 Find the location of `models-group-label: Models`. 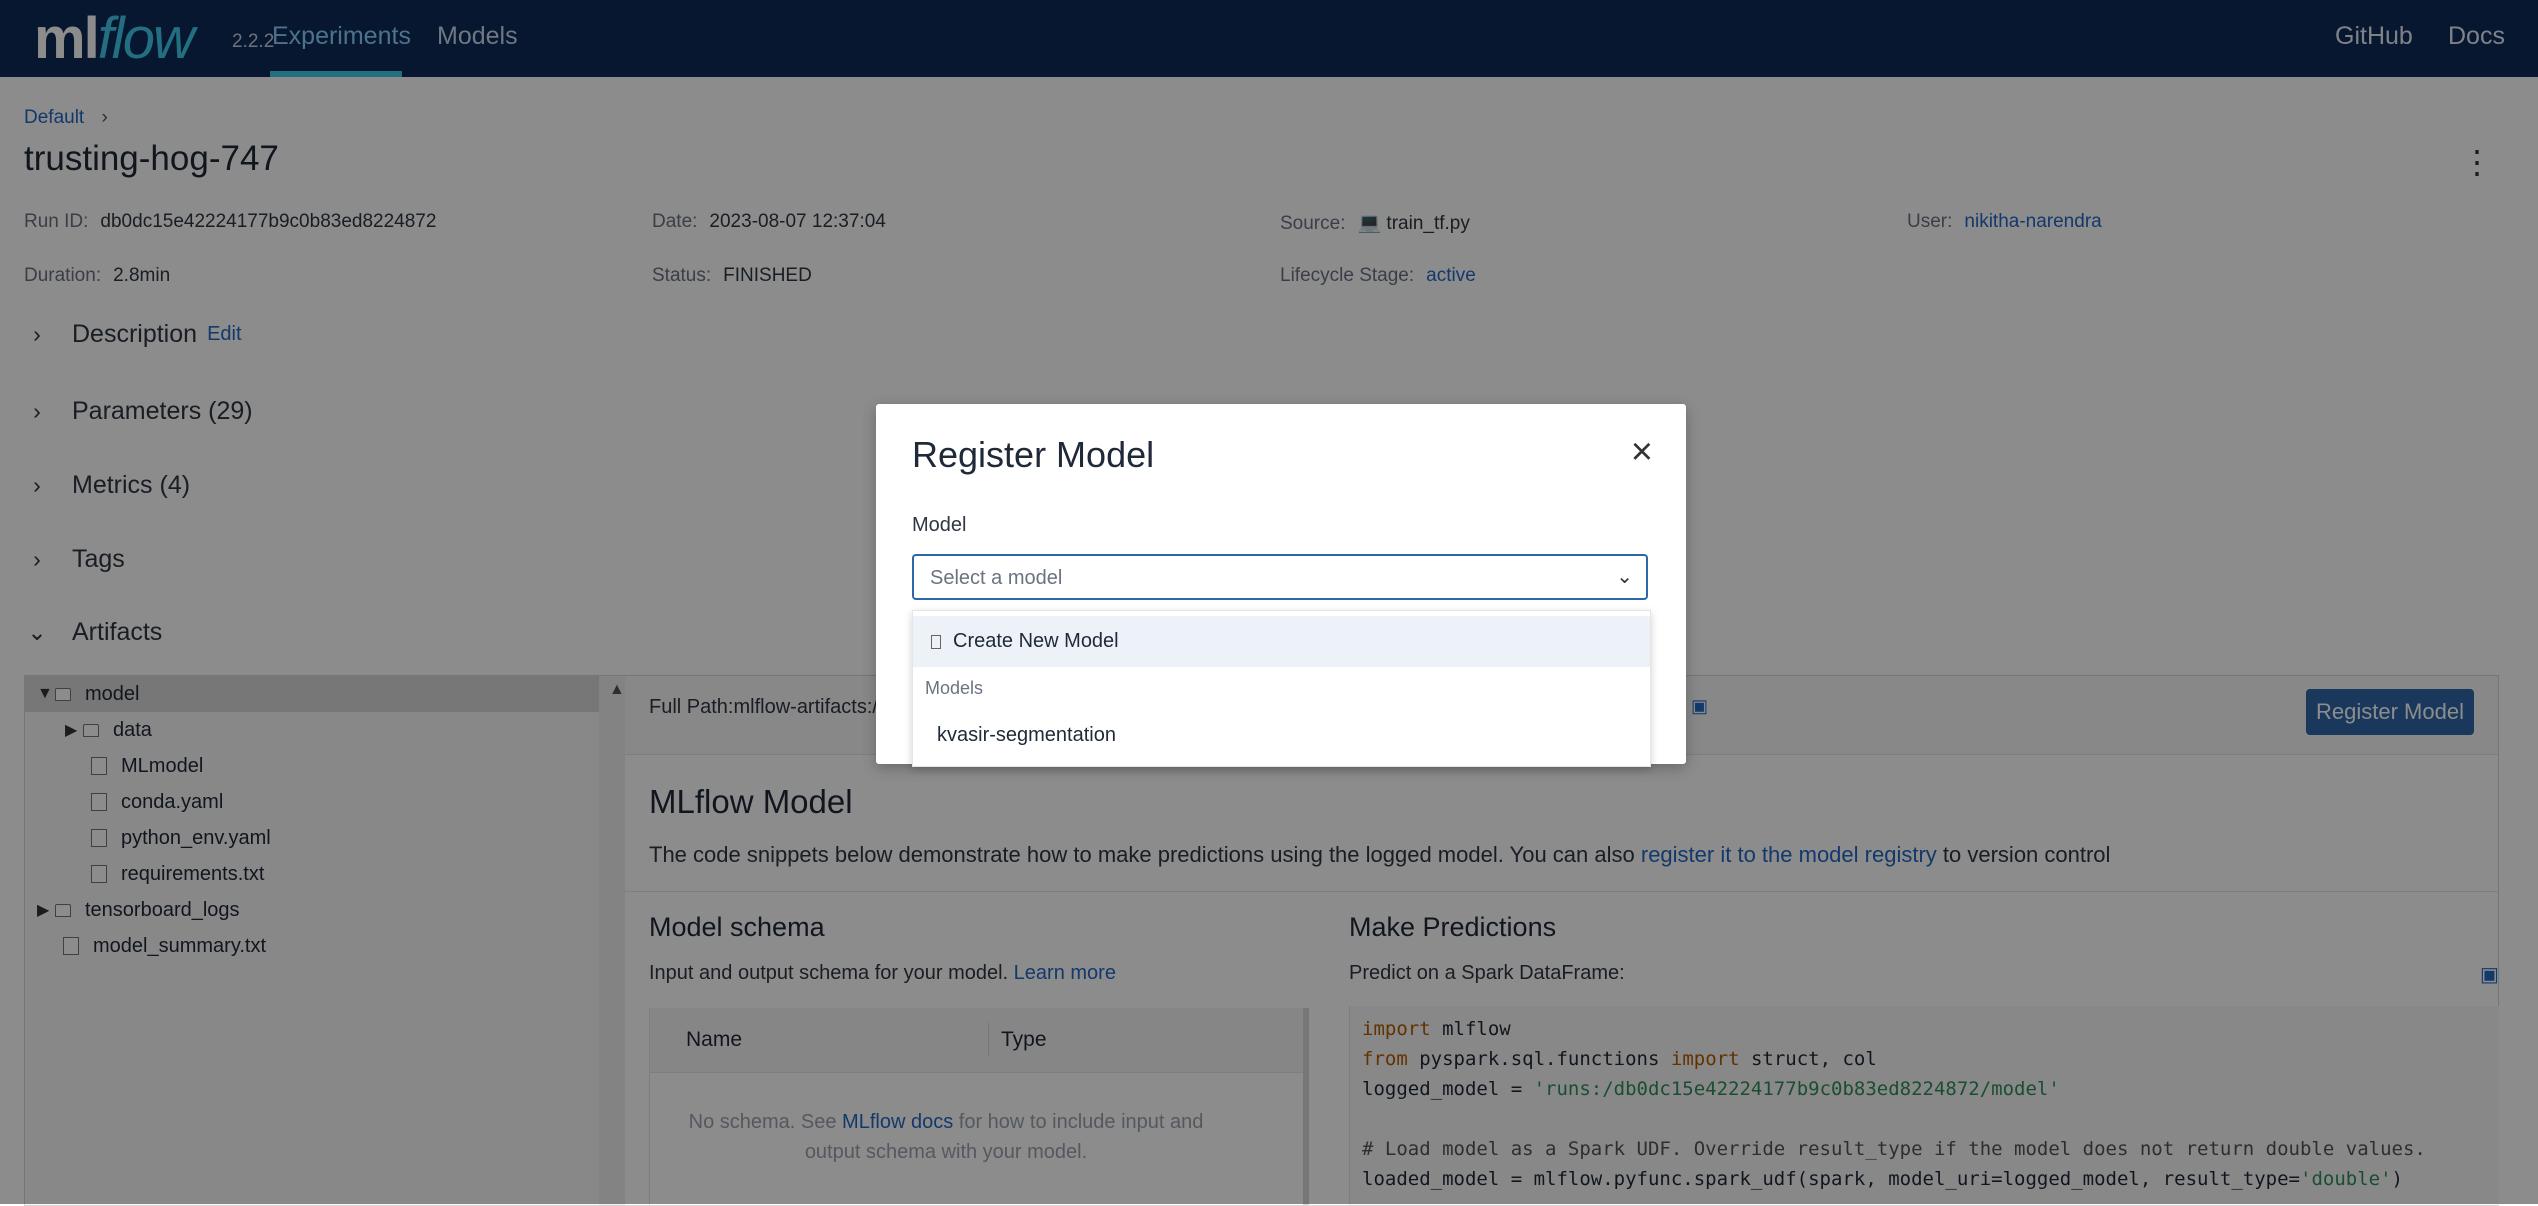

models-group-label: Models is located at coordinates (954, 688).